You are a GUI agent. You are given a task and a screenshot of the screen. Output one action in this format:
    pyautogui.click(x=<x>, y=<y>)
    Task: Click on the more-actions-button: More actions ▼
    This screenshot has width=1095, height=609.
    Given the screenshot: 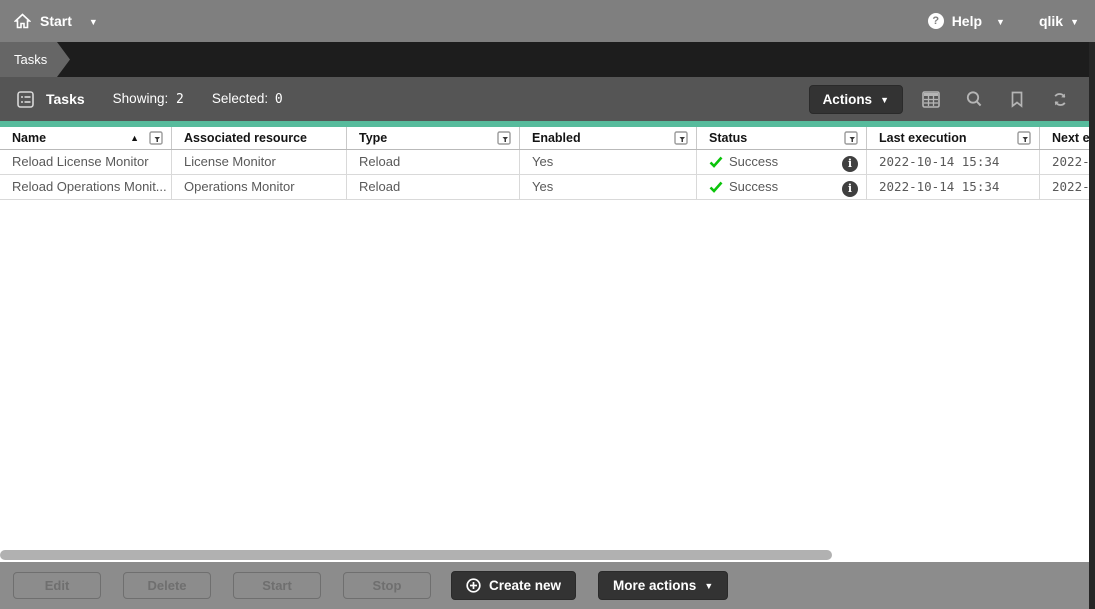 What is the action you would take?
    pyautogui.click(x=663, y=585)
    